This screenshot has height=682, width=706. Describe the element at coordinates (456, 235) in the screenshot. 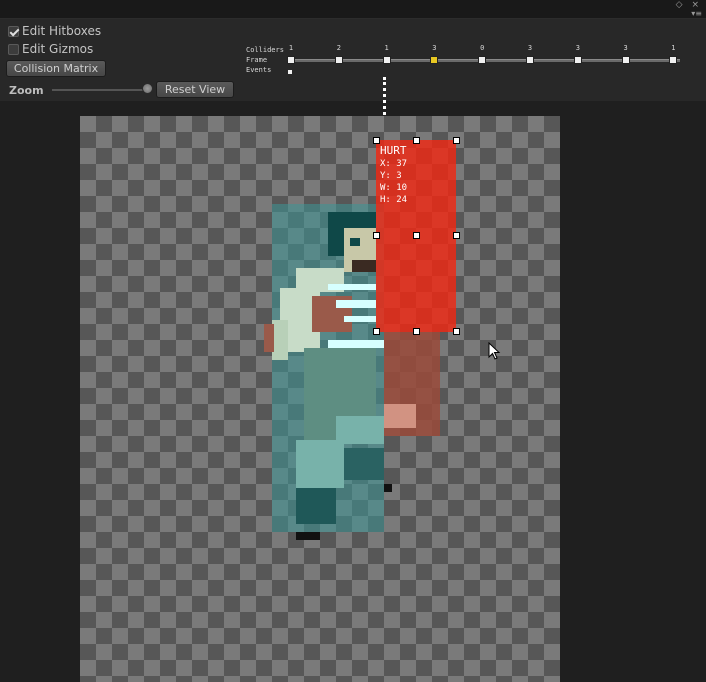

I see `resize-handle-right` at that location.